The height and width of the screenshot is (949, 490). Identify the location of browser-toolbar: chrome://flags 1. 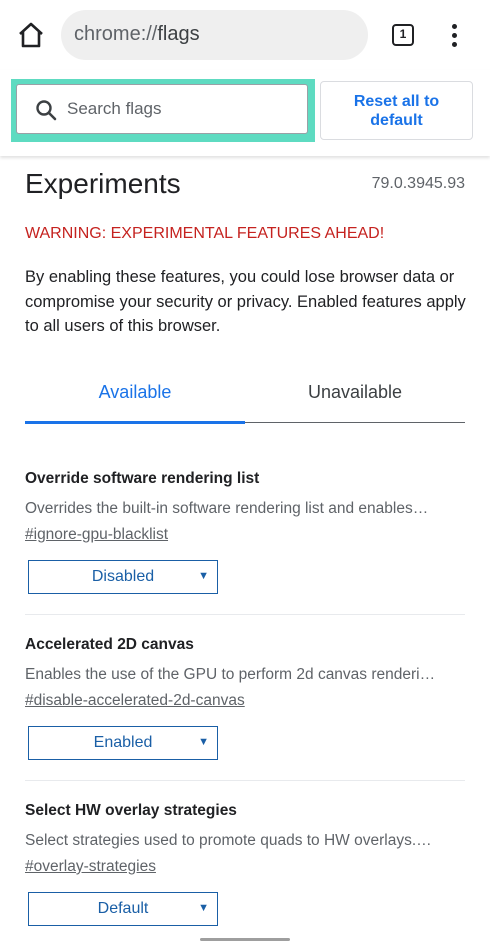
(245, 35).